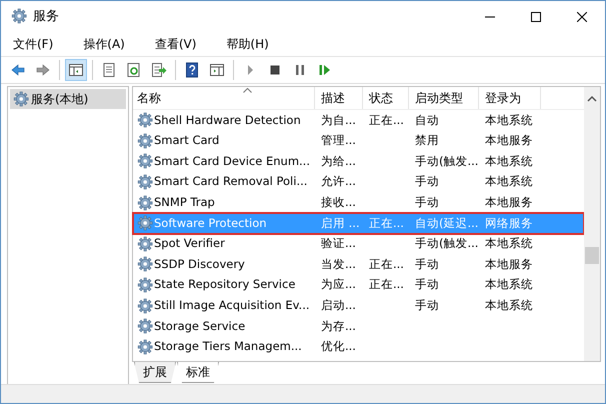  Describe the element at coordinates (198, 372) in the screenshot. I see `view-tab: 标准` at that location.